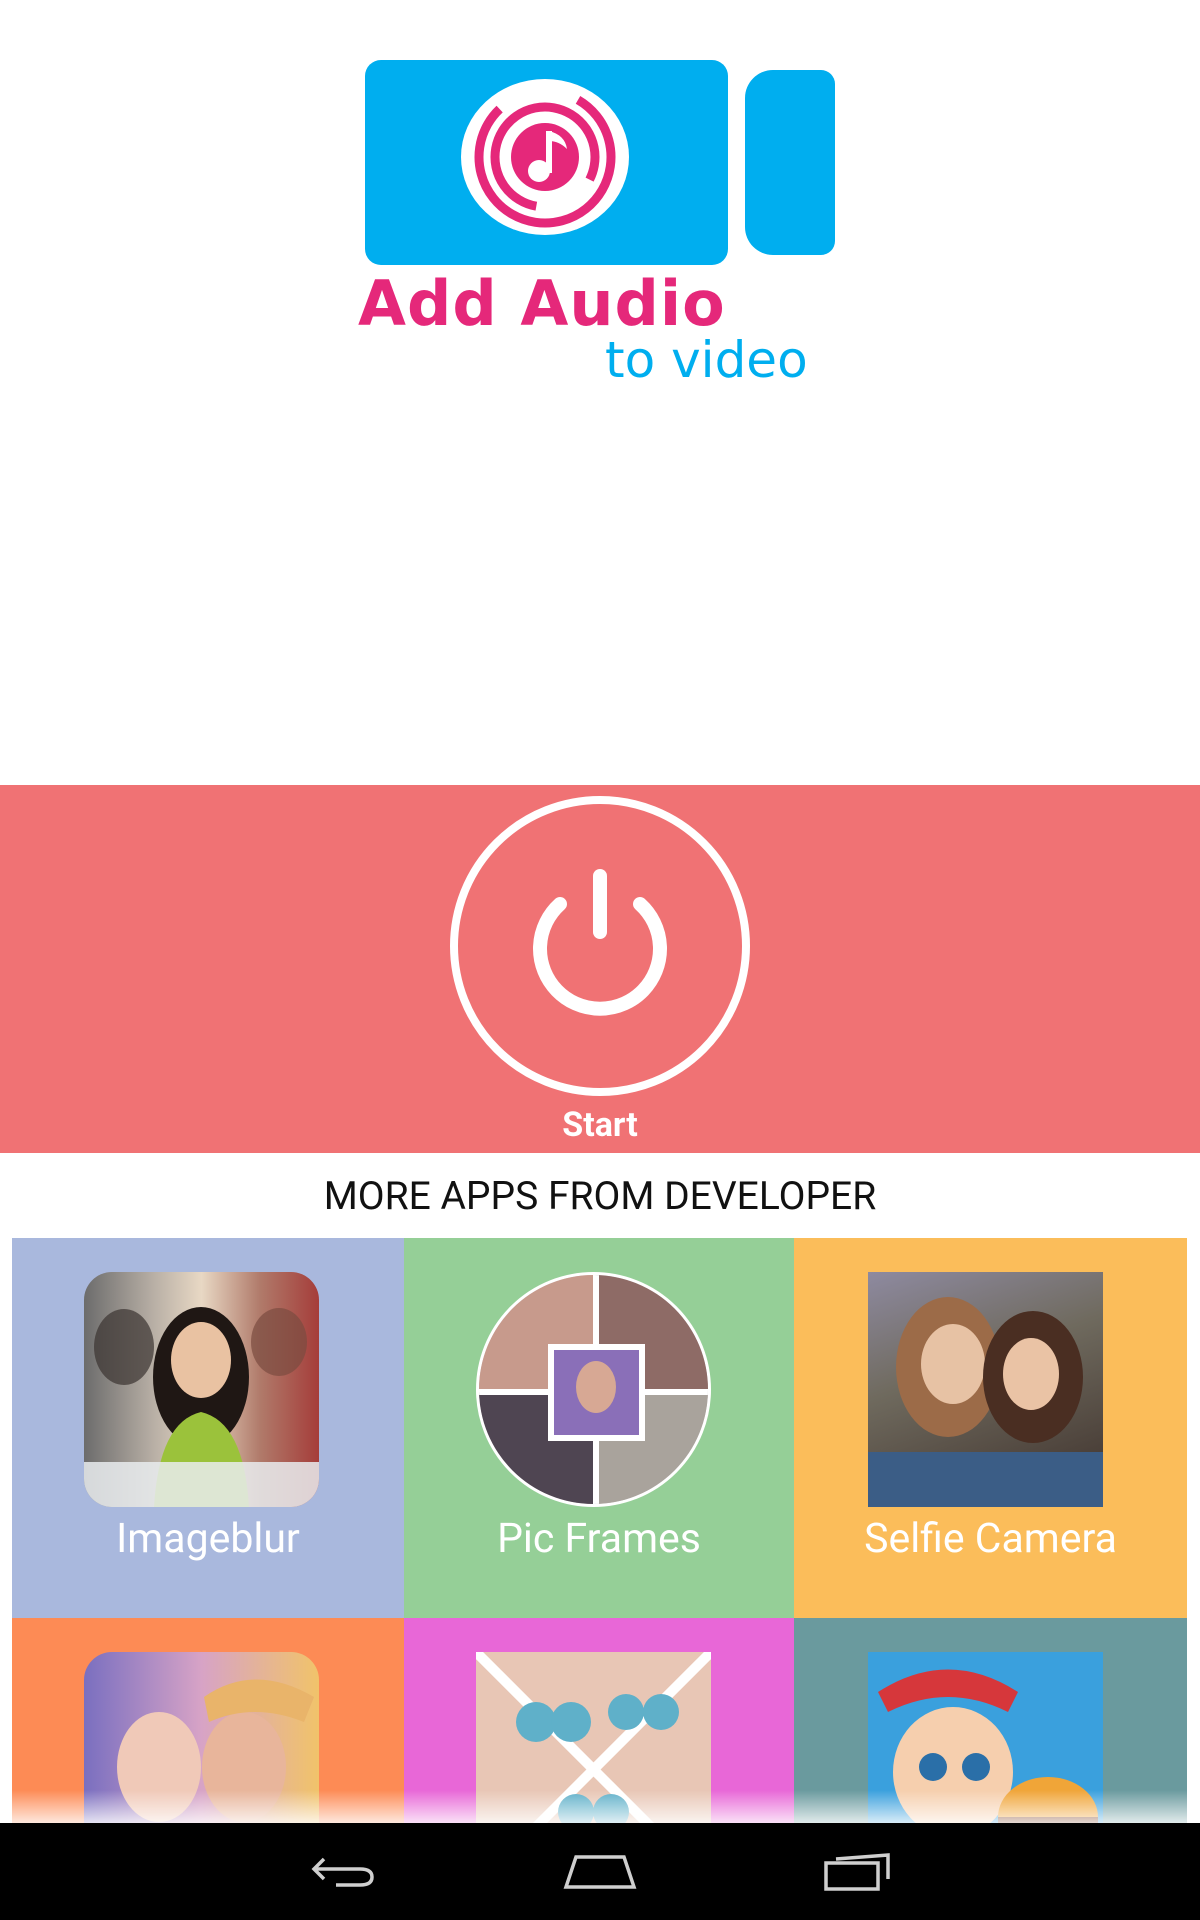  I want to click on app-tile-imageblur: Imageblur, so click(208, 1428).